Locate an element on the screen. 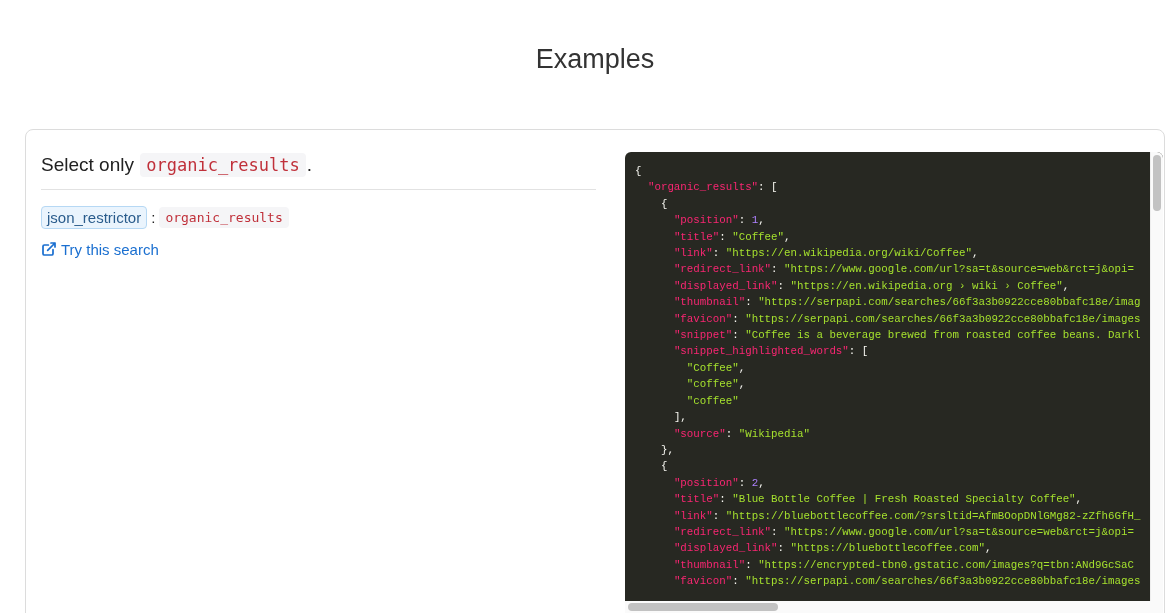 The height and width of the screenshot is (613, 1168). code-line: "title": "Coffee", is located at coordinates (732, 237).